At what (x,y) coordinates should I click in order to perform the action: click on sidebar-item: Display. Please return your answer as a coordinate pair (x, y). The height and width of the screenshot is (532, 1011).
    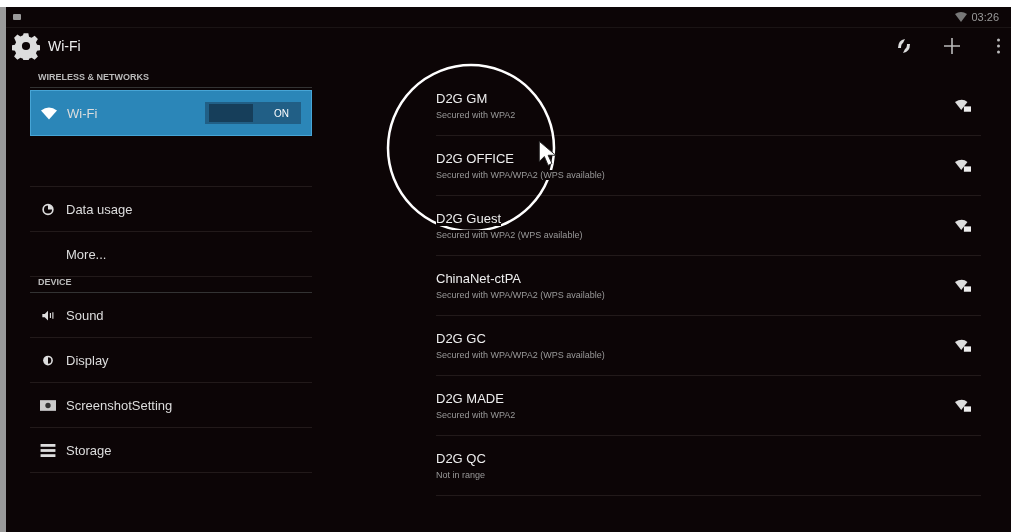
    Looking at the image, I should click on (171, 360).